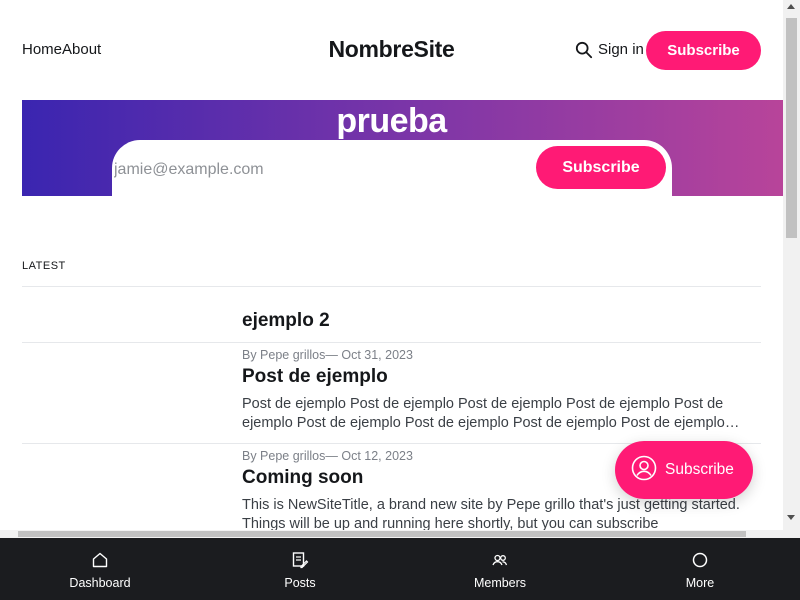  What do you see at coordinates (644, 470) in the screenshot?
I see `user-circle-icon` at bounding box center [644, 470].